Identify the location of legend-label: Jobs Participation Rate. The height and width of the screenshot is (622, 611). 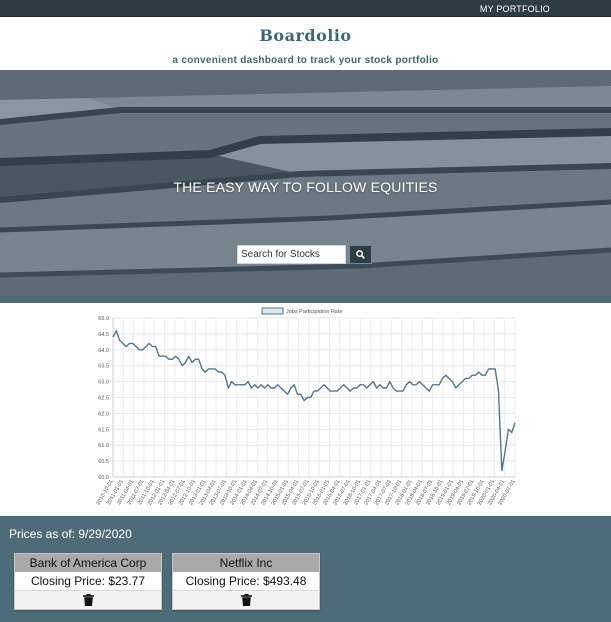
(314, 312).